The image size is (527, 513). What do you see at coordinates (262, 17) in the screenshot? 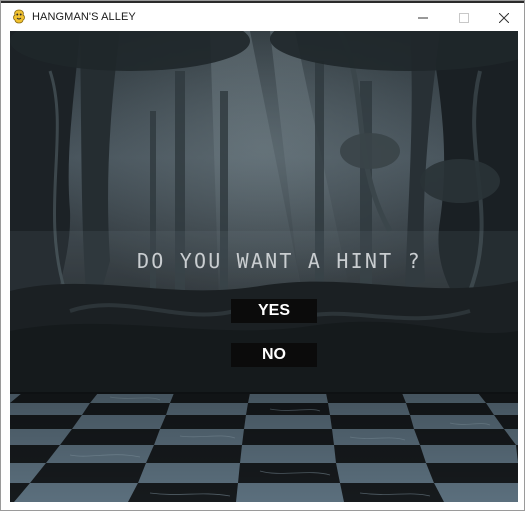
I see `title-bar: HANGMAN'S ALLEY` at bounding box center [262, 17].